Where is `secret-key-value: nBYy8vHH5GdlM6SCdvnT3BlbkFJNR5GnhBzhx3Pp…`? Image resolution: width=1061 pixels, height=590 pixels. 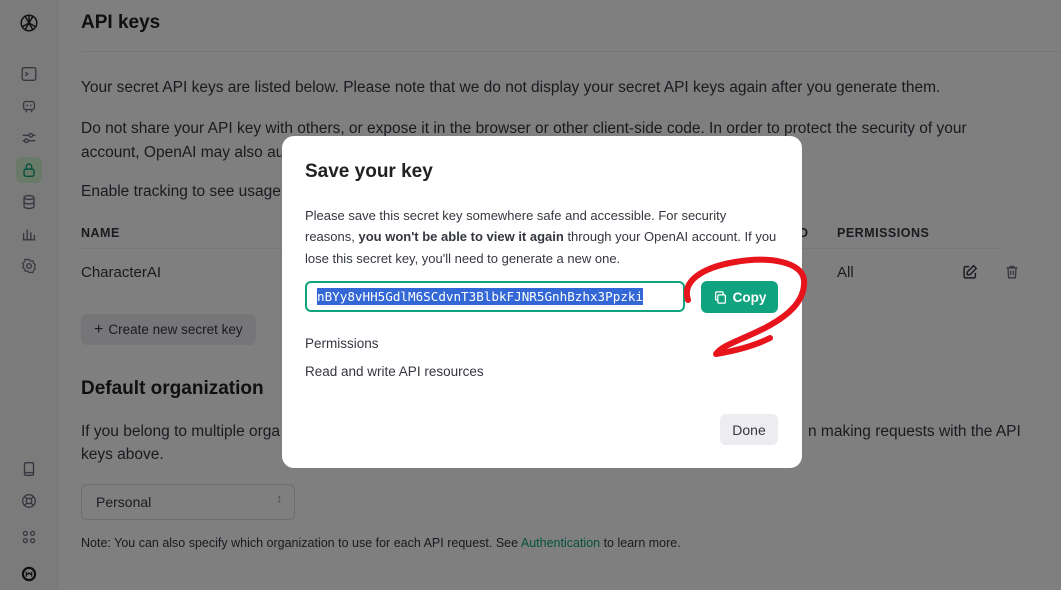 secret-key-value: nBYy8vHH5GdlM6SCdvnT3BlbkFJNR5GnhBzhx3Pp… is located at coordinates (480, 296).